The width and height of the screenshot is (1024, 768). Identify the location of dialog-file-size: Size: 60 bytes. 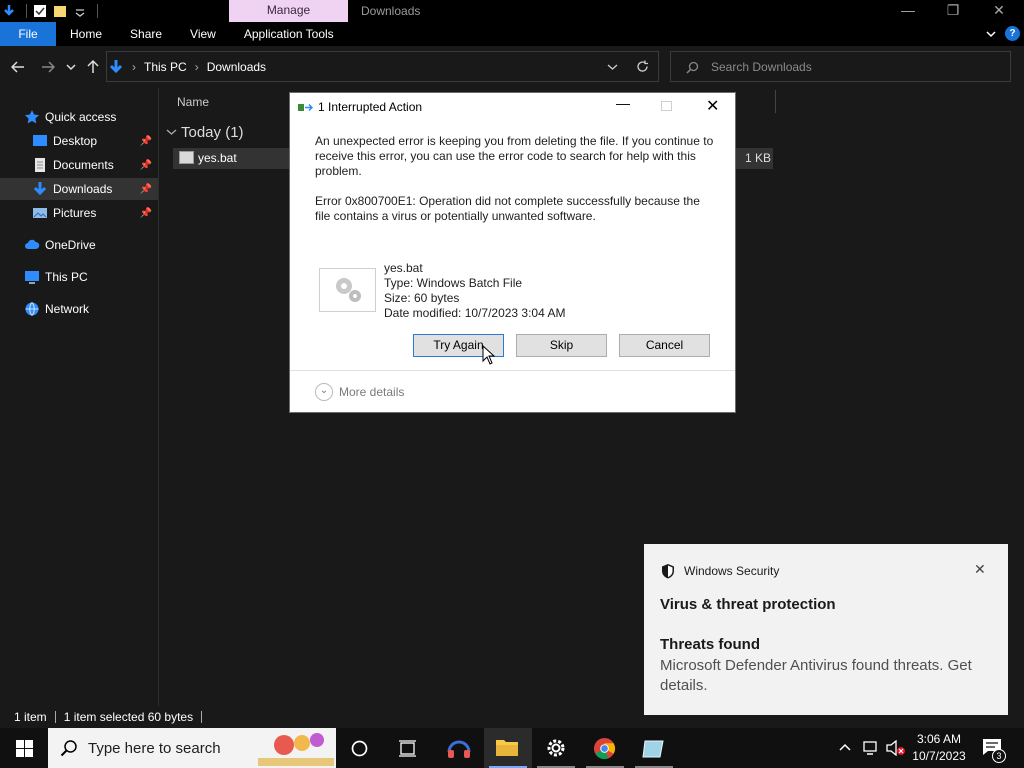
(422, 298).